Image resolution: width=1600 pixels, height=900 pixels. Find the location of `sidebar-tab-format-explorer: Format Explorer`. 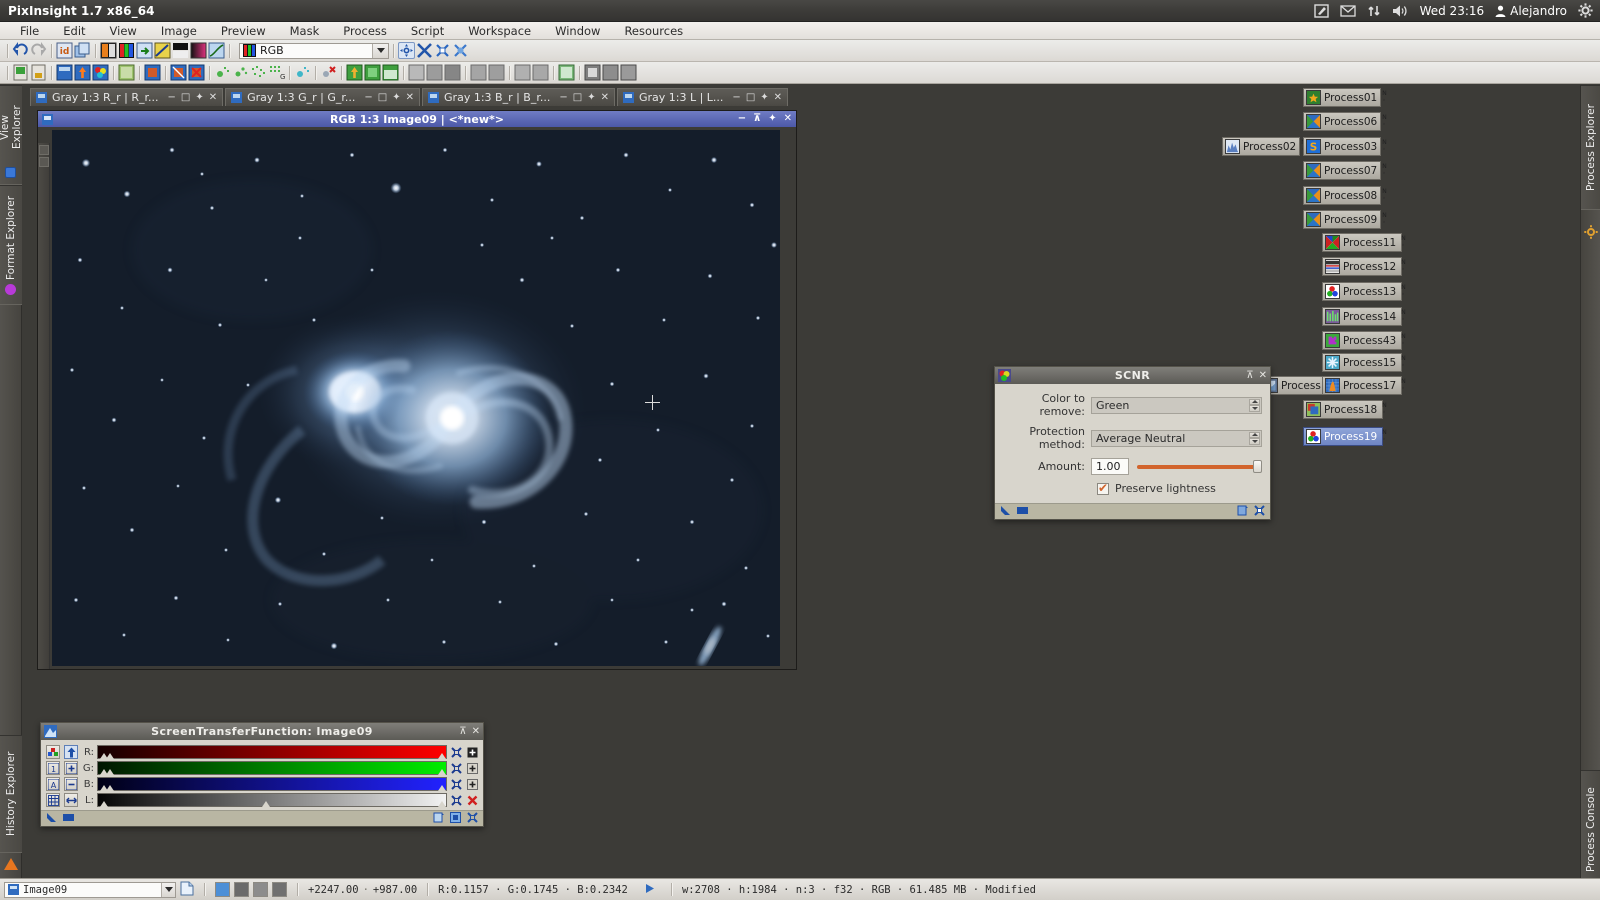

sidebar-tab-format-explorer: Format Explorer is located at coordinates (11, 245).